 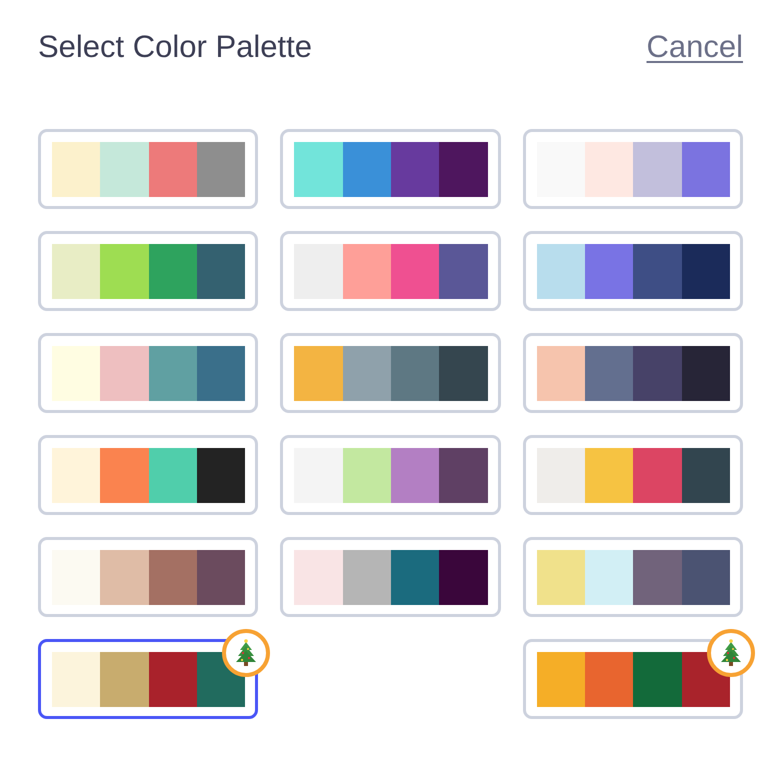 What do you see at coordinates (175, 47) in the screenshot?
I see `dialog-title: Select Color Palette` at bounding box center [175, 47].